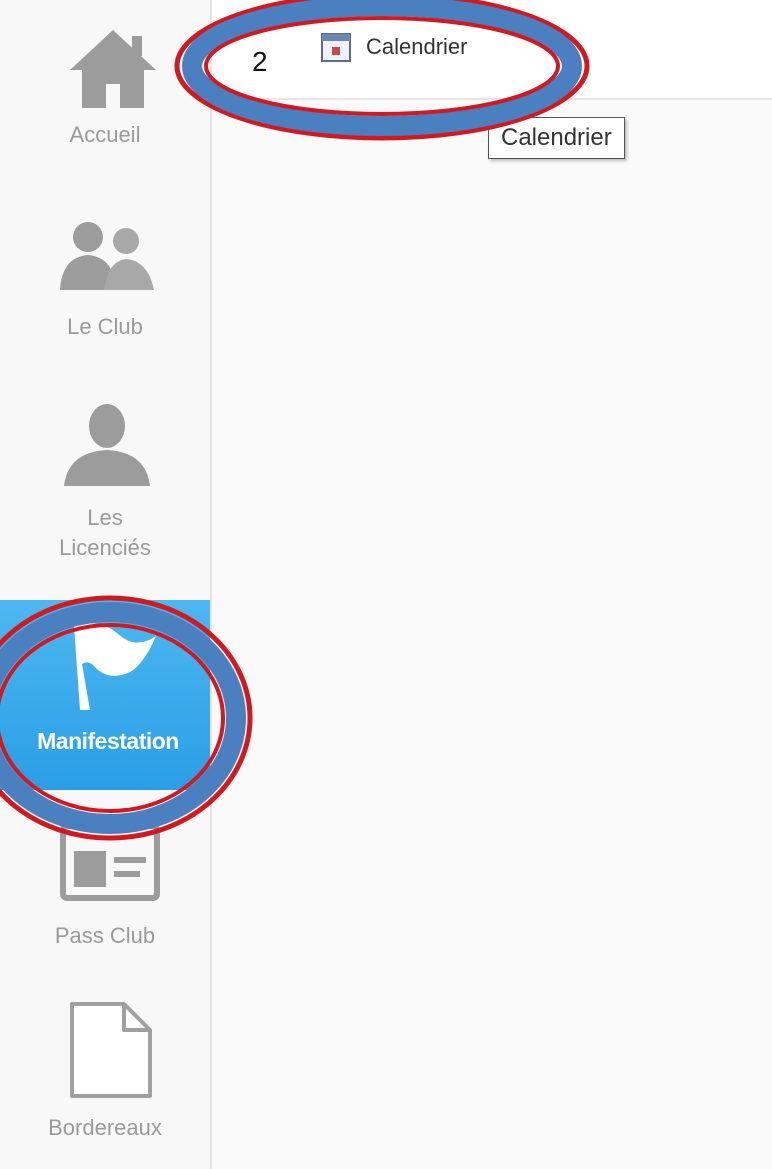  What do you see at coordinates (105, 326) in the screenshot?
I see `sidebar-item-label: Le Club` at bounding box center [105, 326].